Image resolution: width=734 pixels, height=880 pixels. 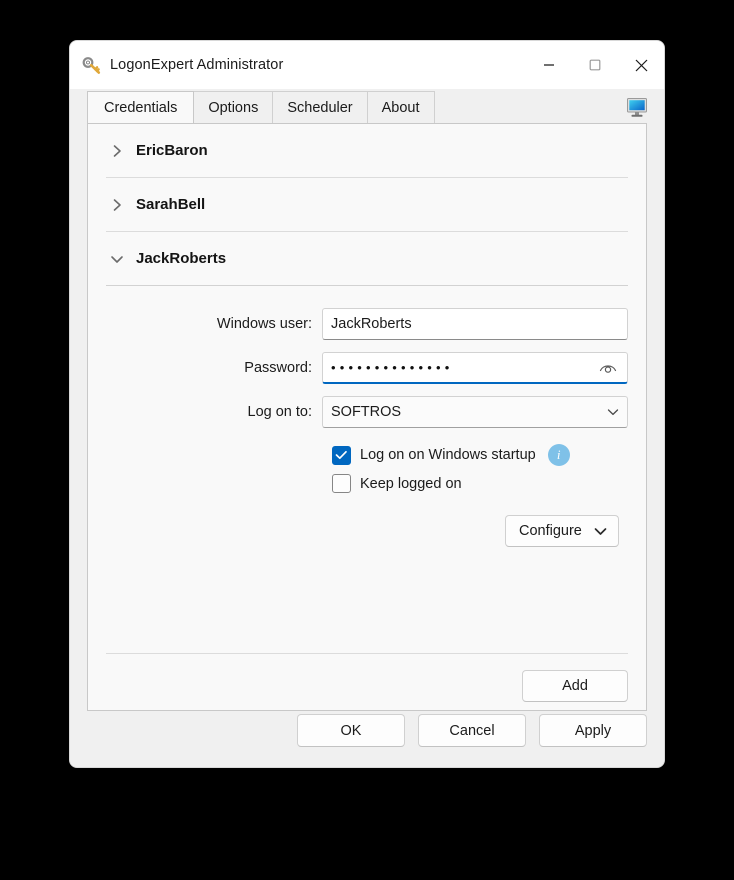 I want to click on close-button, so click(x=641, y=65).